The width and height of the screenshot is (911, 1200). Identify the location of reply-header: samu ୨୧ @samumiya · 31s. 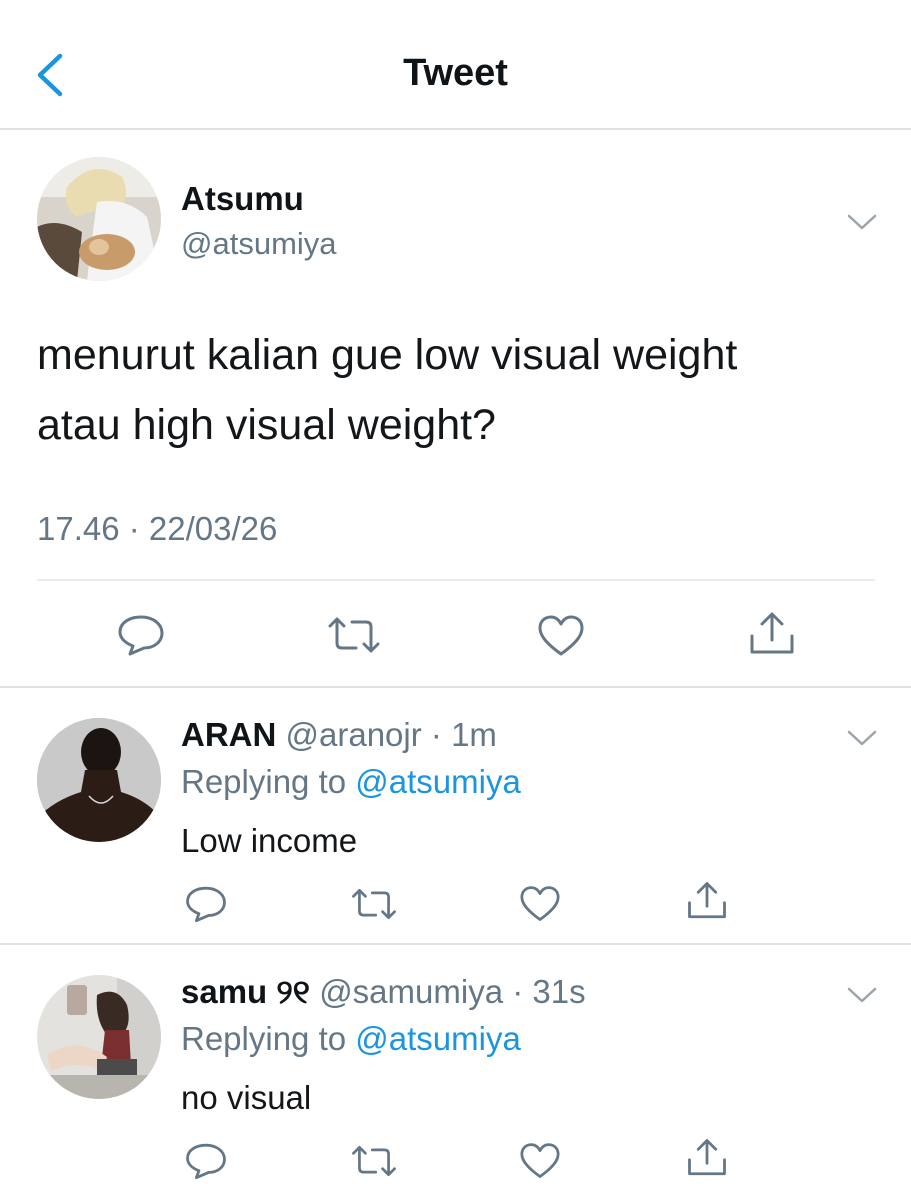
(383, 992).